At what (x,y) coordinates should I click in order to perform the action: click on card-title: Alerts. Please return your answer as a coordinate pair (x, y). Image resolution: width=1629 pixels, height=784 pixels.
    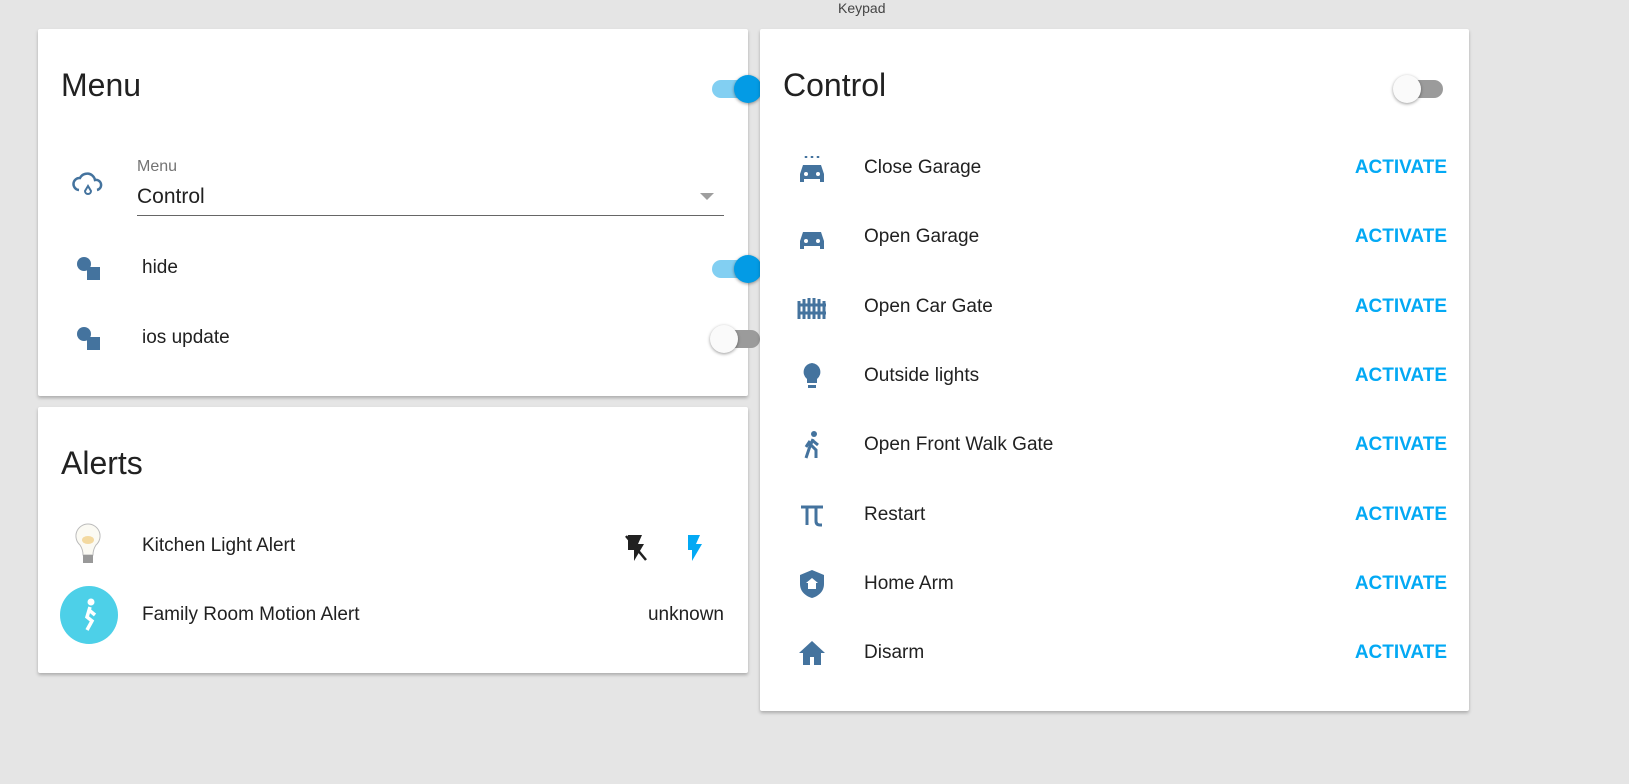
    Looking at the image, I should click on (102, 463).